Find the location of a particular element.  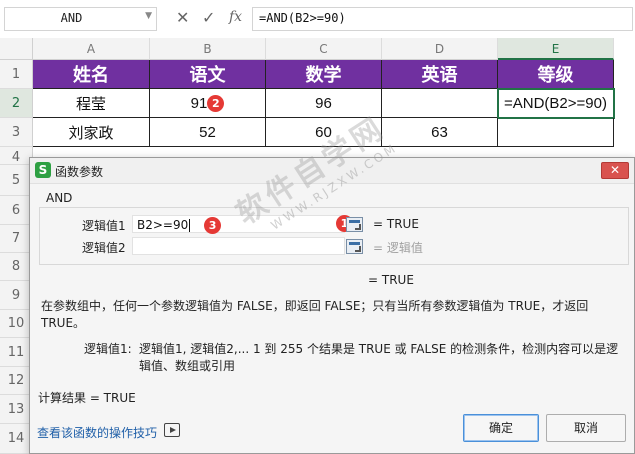

column-header-c: C is located at coordinates (324, 49).